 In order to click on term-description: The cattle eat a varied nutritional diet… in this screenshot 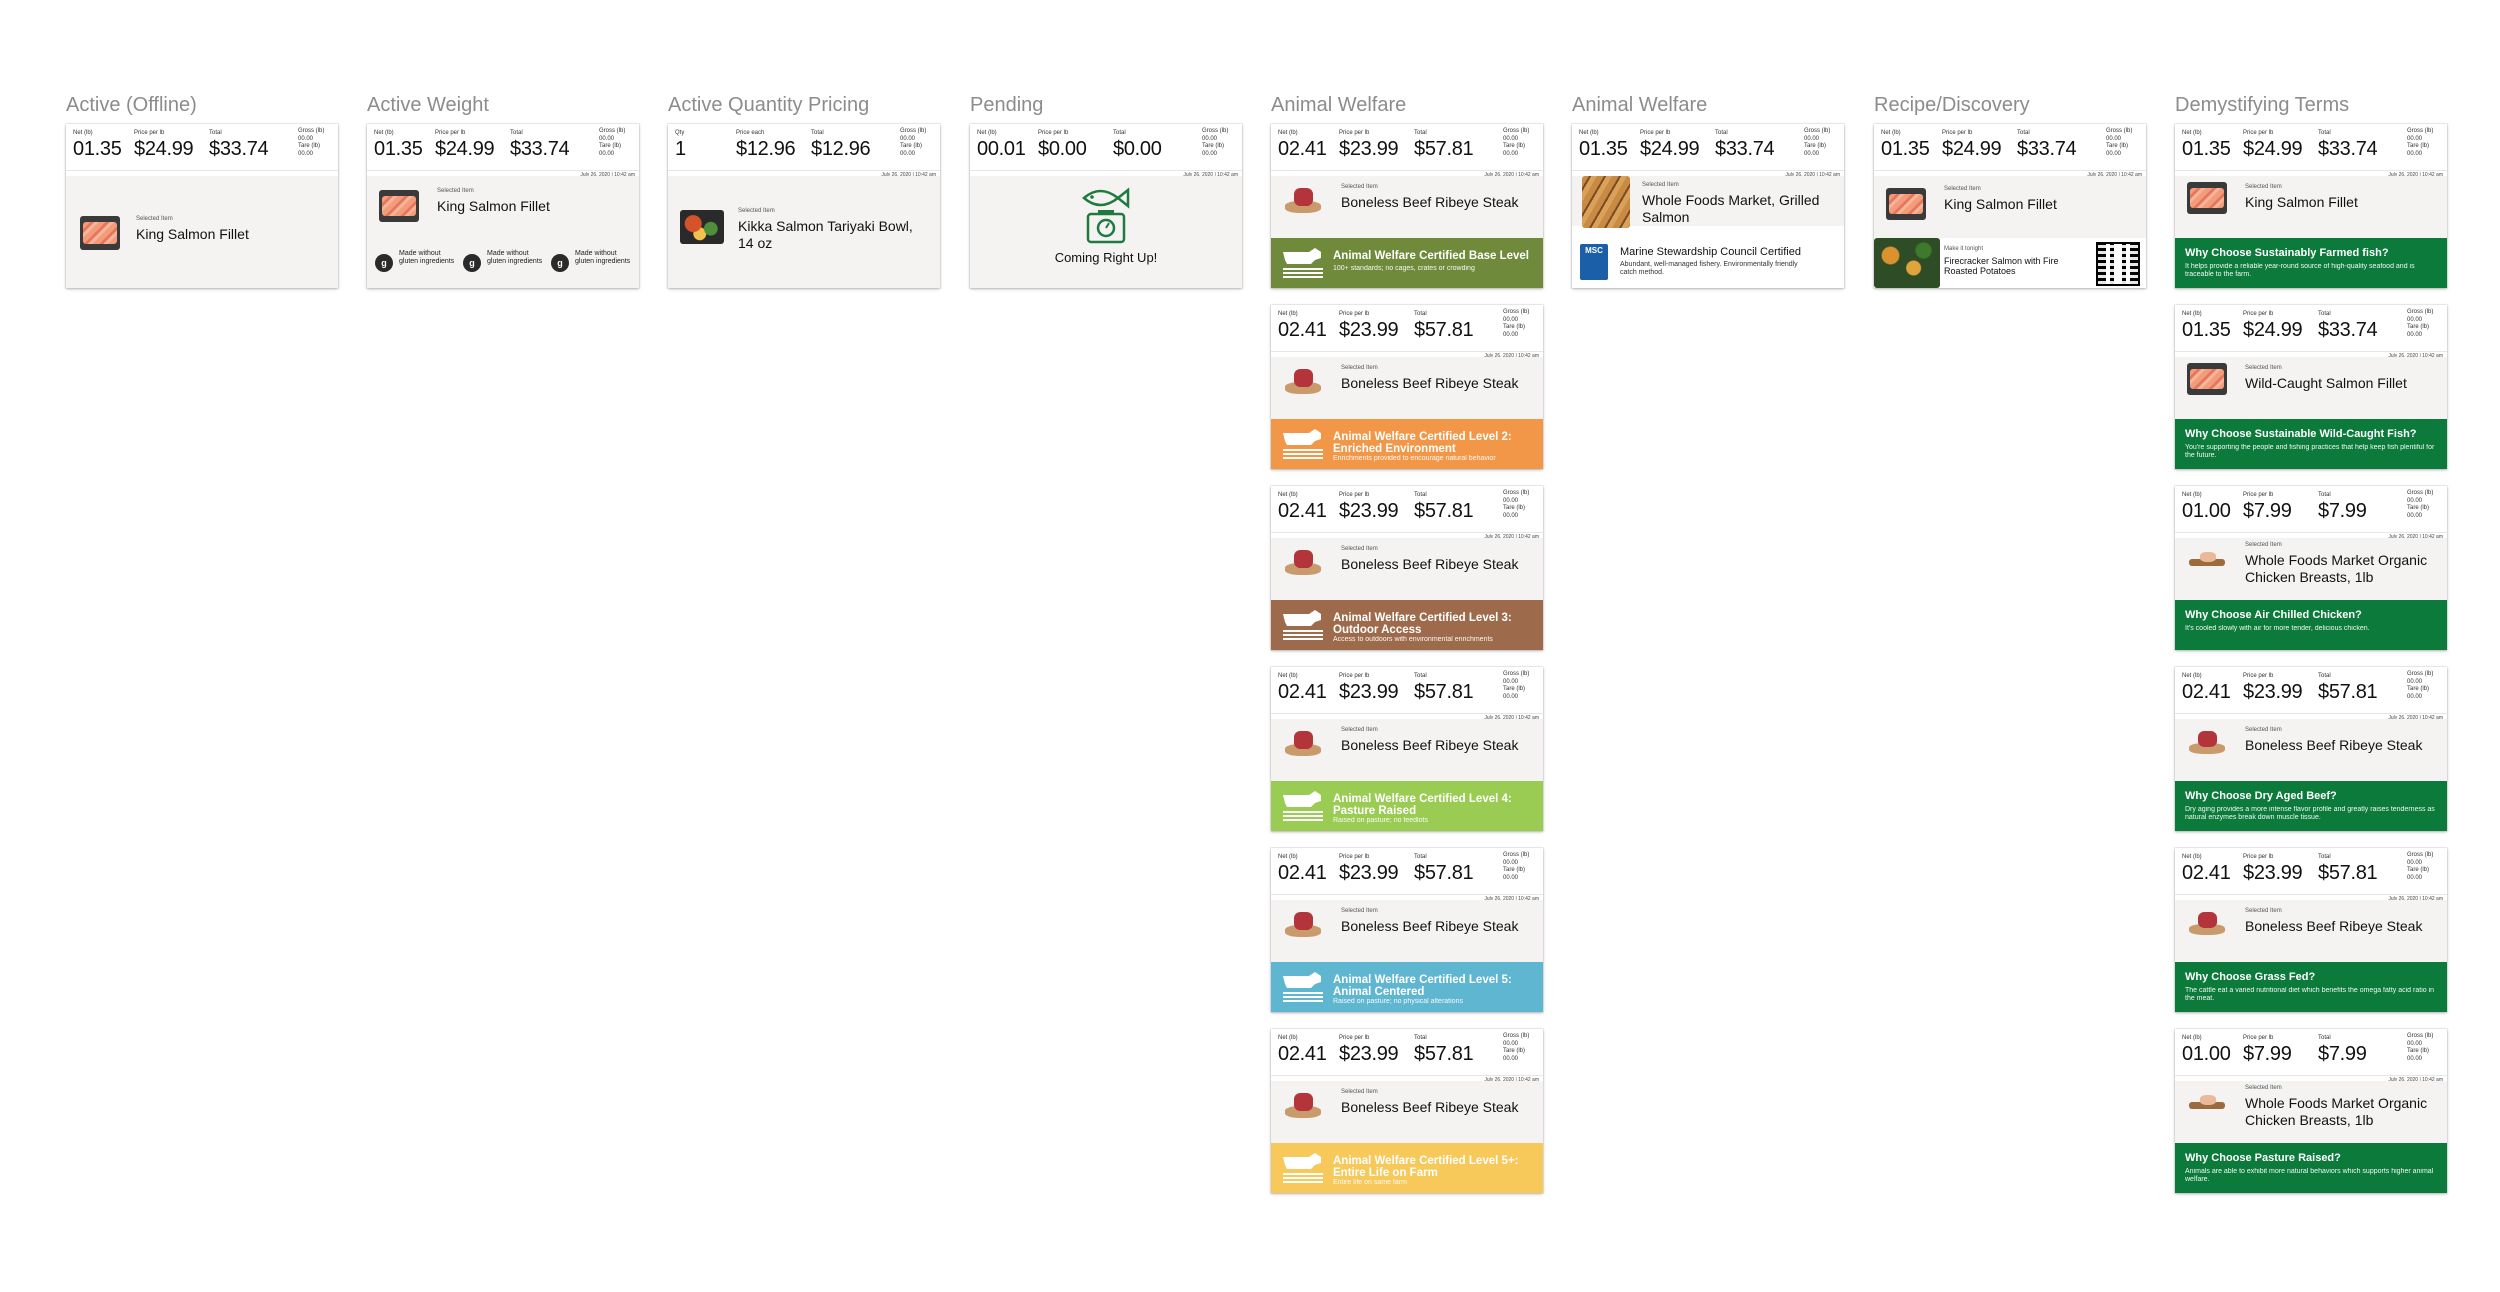, I will do `click(2310, 994)`.